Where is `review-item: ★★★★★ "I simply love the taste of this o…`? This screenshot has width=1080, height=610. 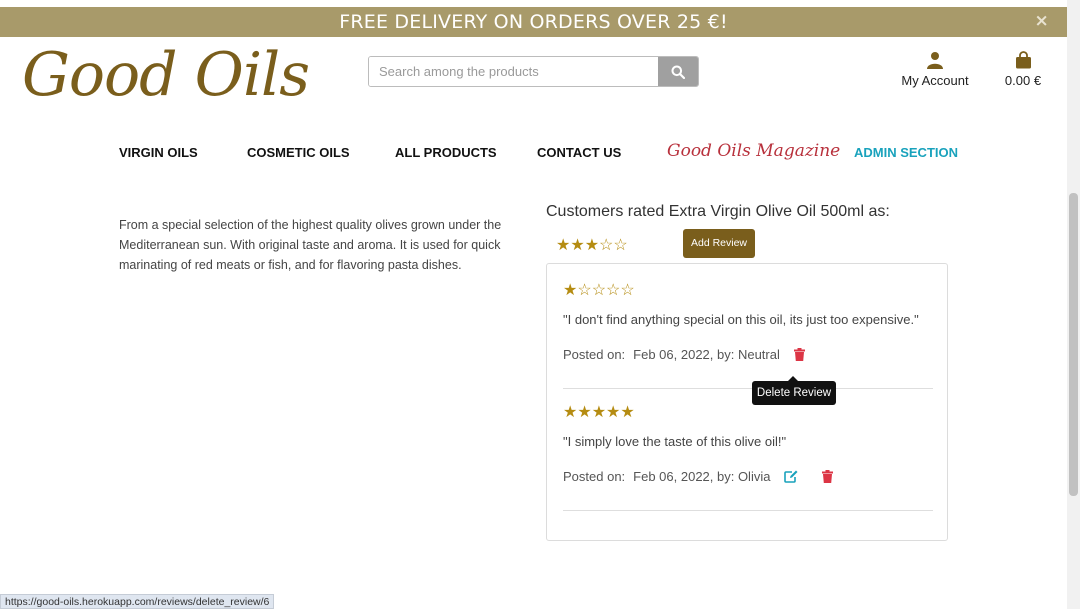
review-item: ★★★★★ "I simply love the taste of this o… is located at coordinates (748, 443).